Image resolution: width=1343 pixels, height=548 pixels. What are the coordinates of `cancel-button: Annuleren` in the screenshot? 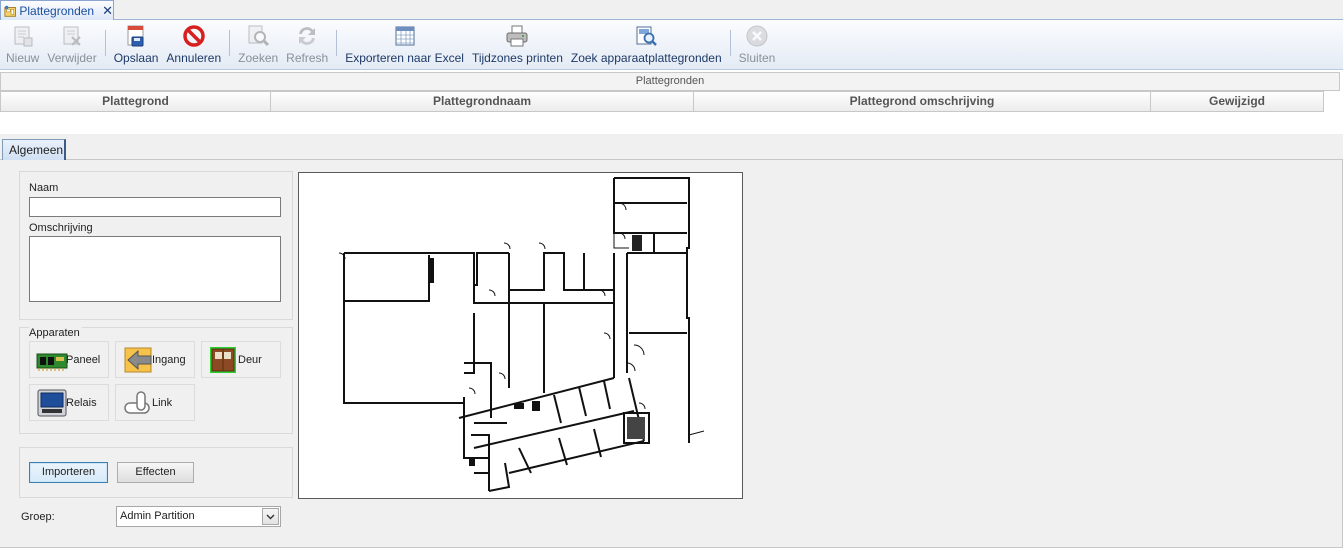 It's located at (193, 45).